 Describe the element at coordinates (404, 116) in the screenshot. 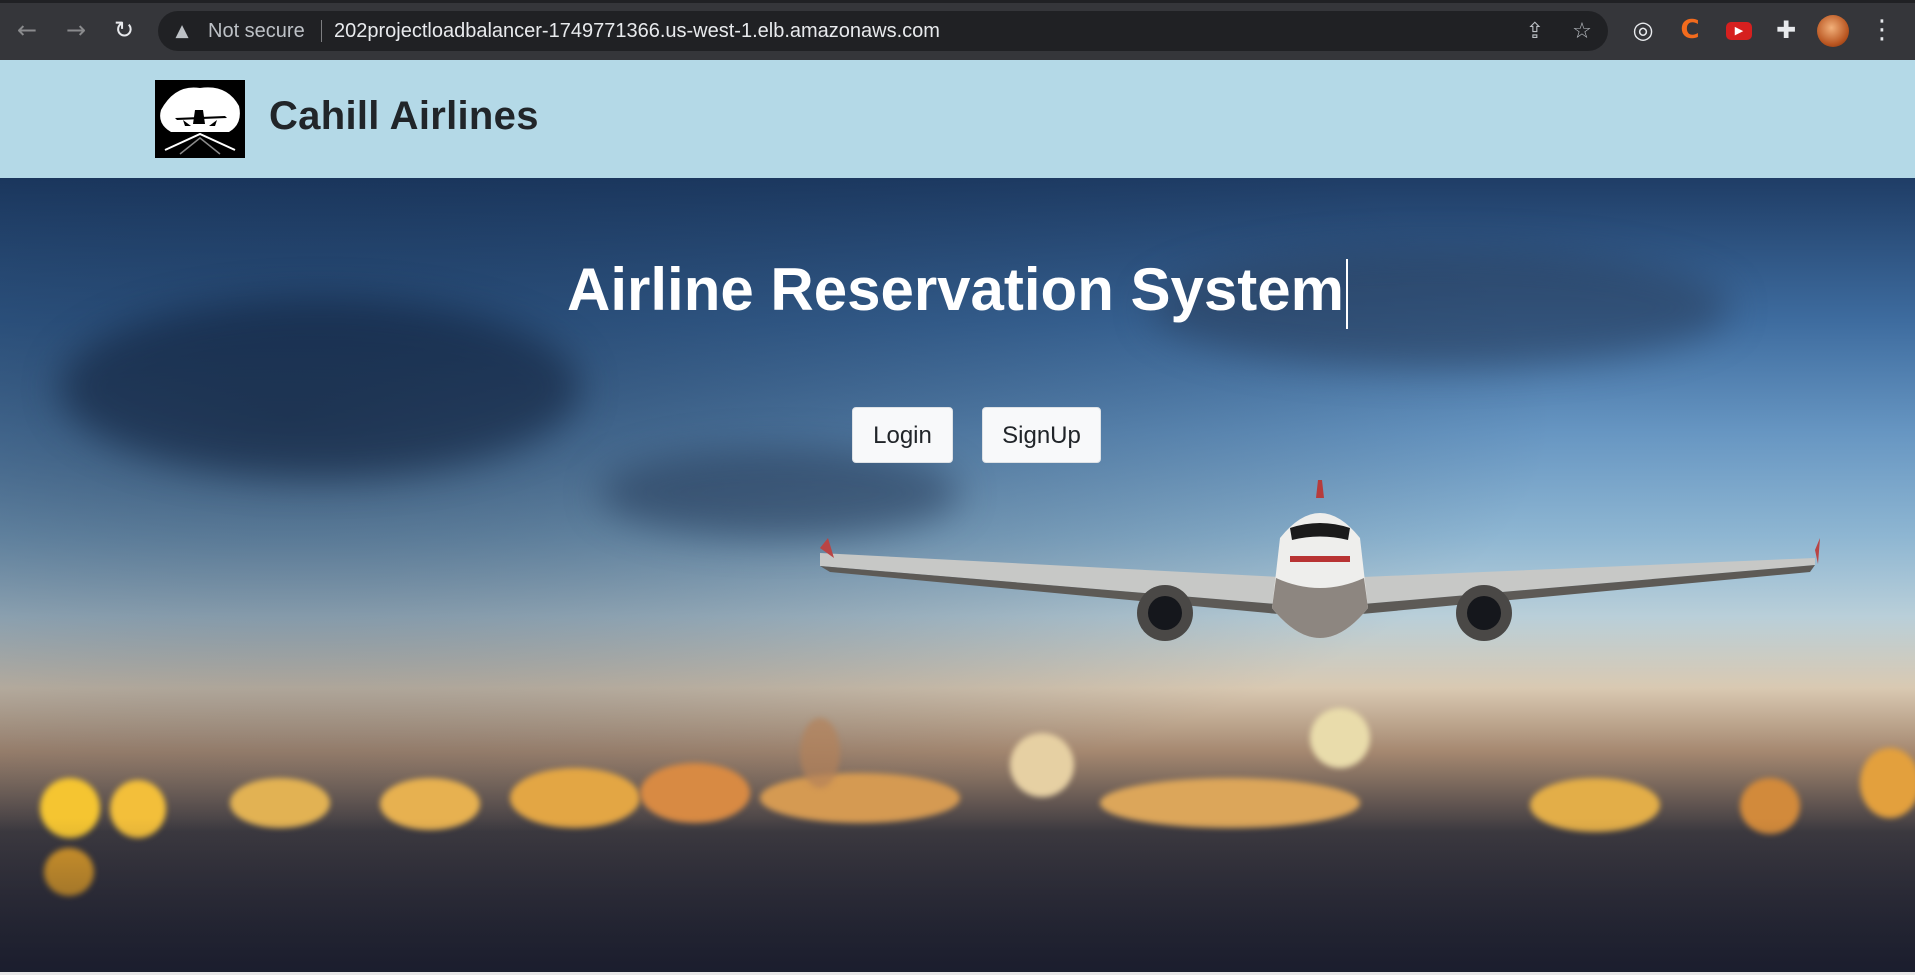

I see `site-brand: Cahill Airlines` at that location.